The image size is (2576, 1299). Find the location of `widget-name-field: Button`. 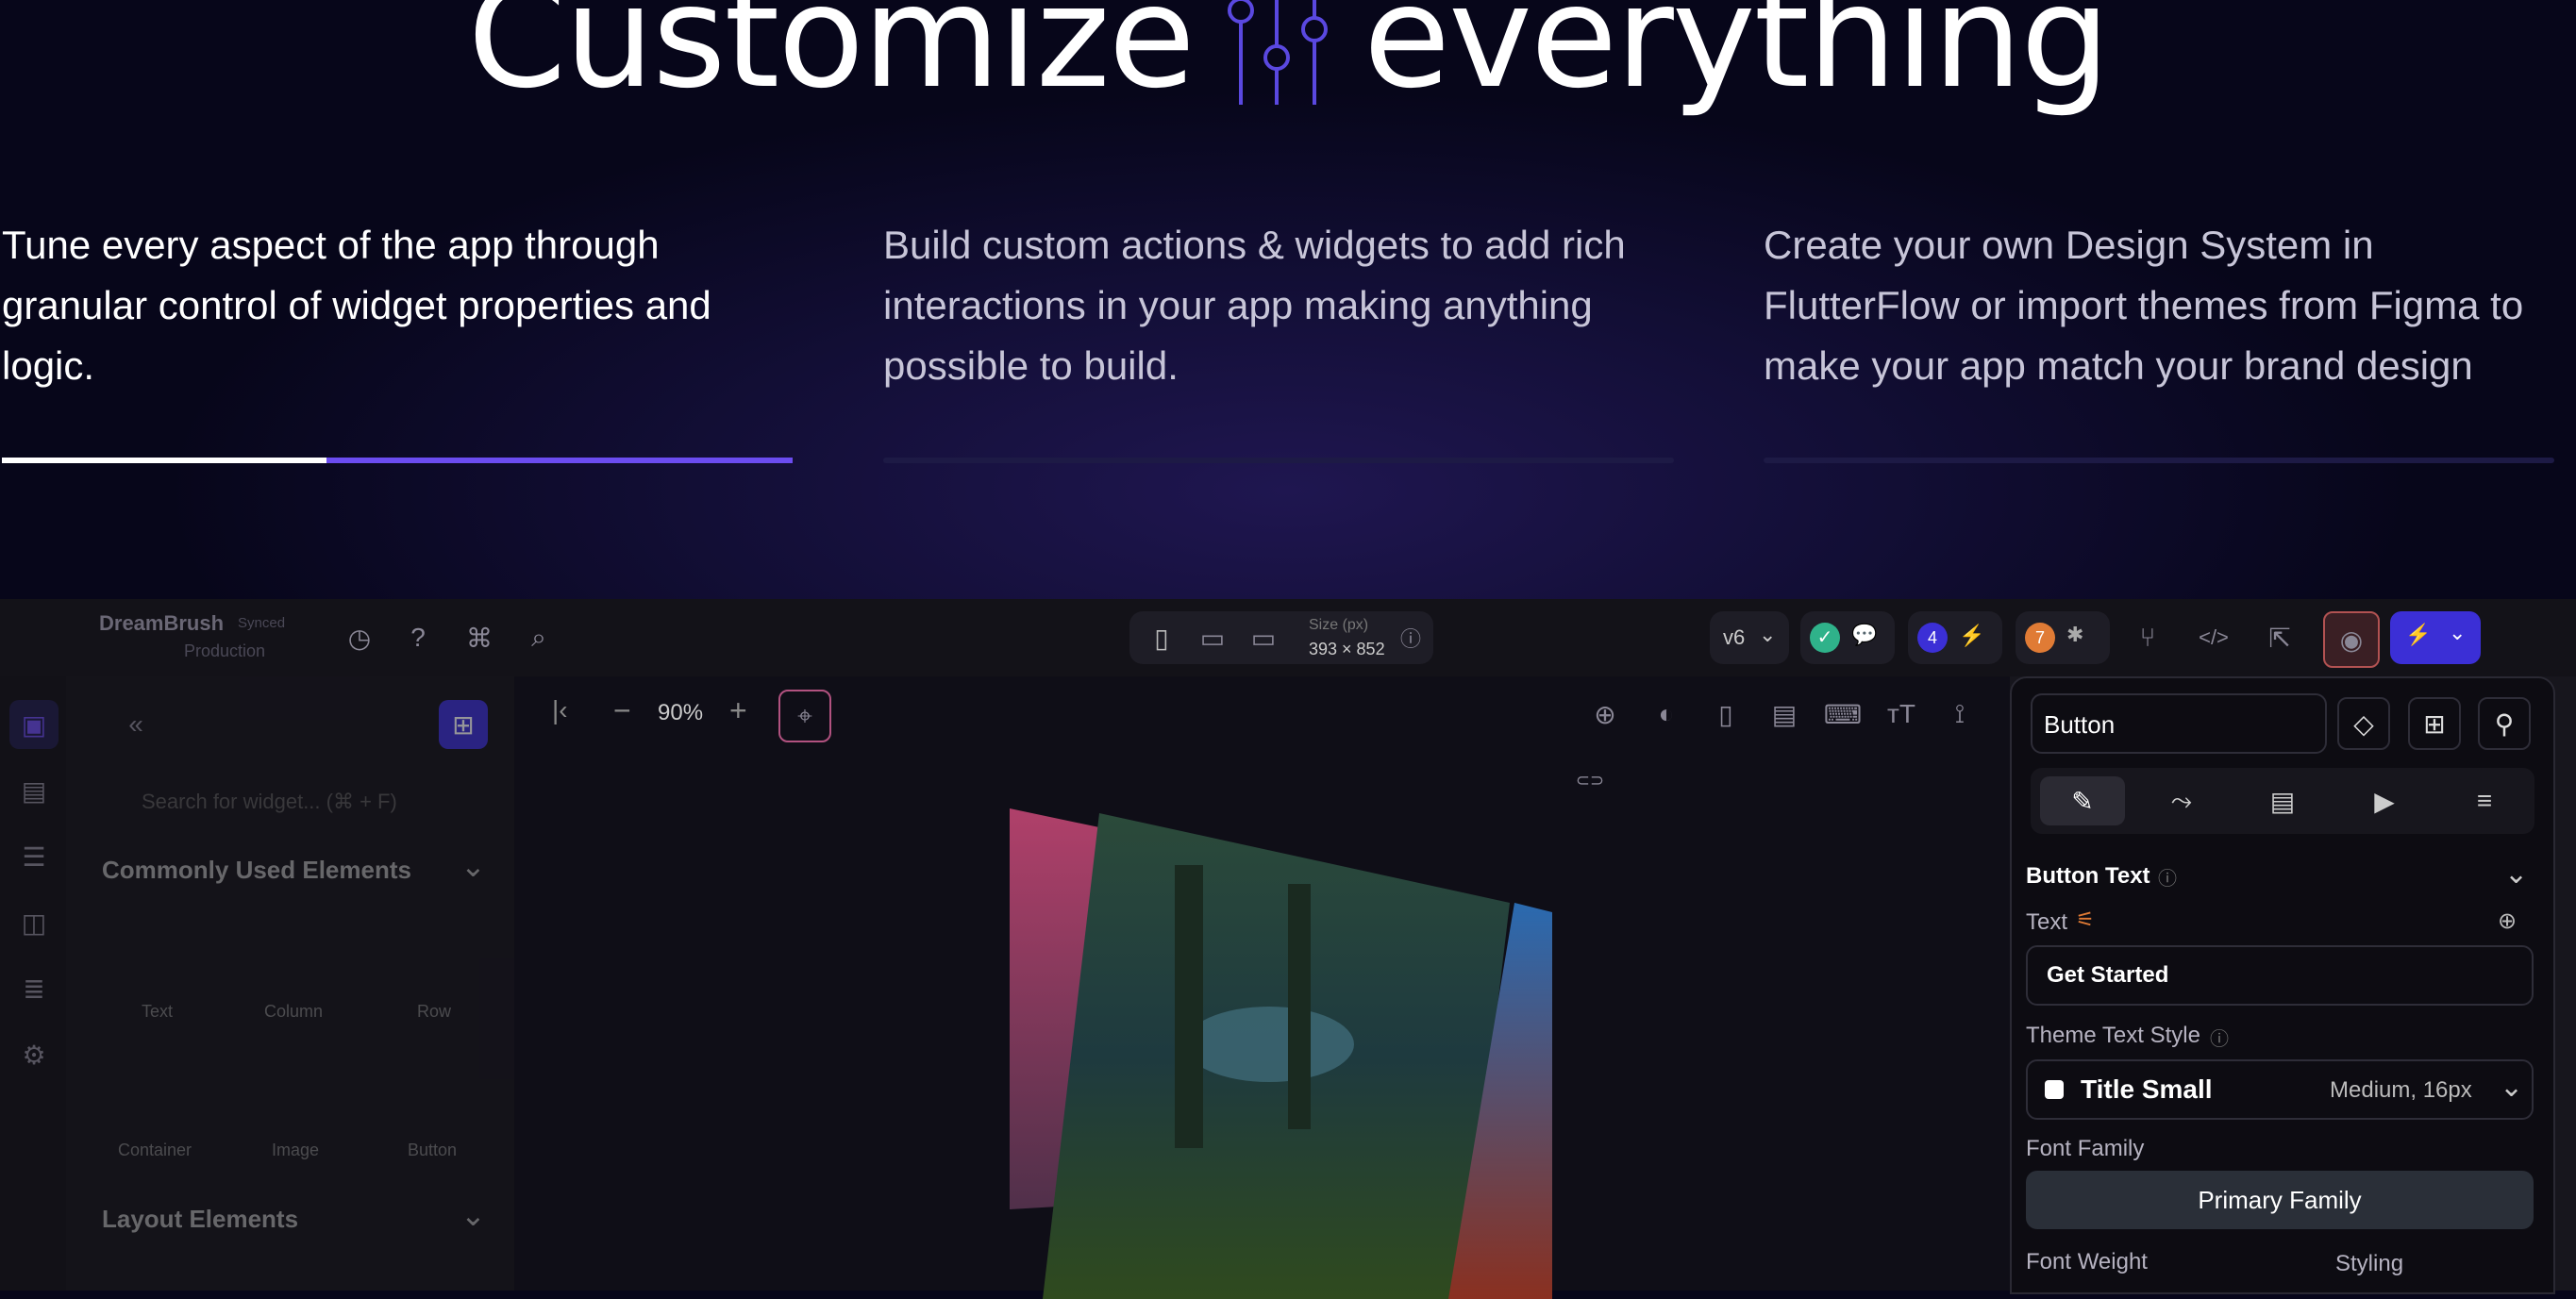

widget-name-field: Button is located at coordinates (2179, 724).